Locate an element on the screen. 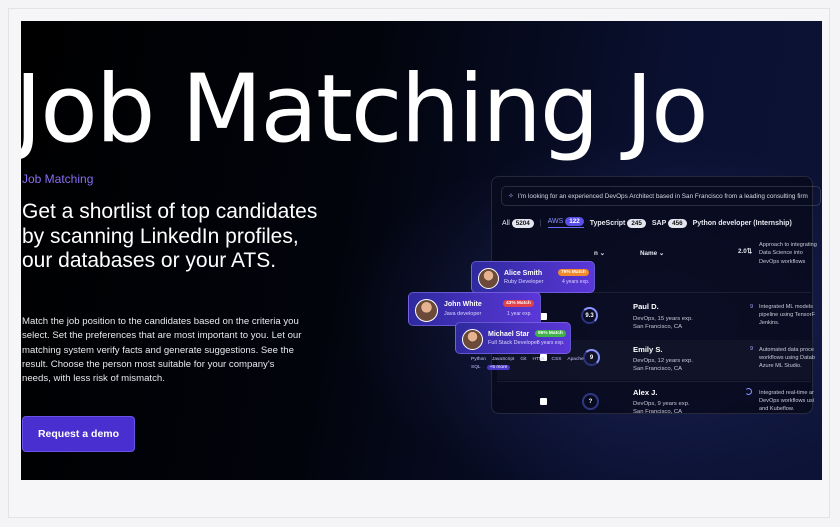 The image size is (840, 527). skill-tag: JavaScript is located at coordinates (503, 359).